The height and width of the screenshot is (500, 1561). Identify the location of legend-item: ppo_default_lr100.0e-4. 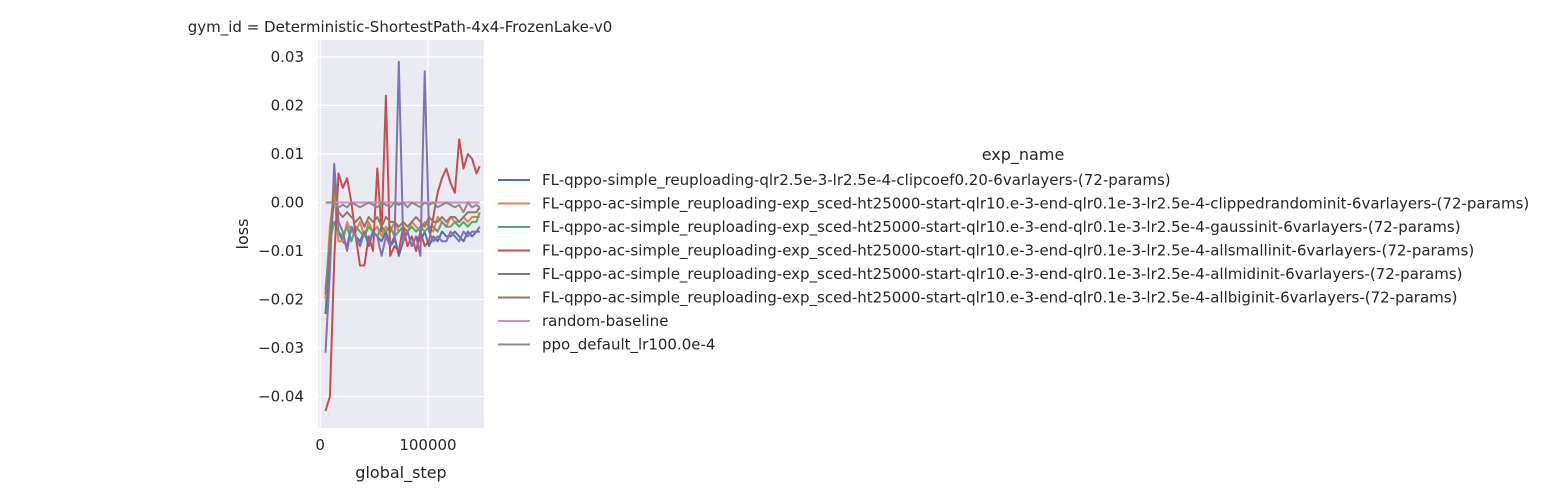
(606, 345).